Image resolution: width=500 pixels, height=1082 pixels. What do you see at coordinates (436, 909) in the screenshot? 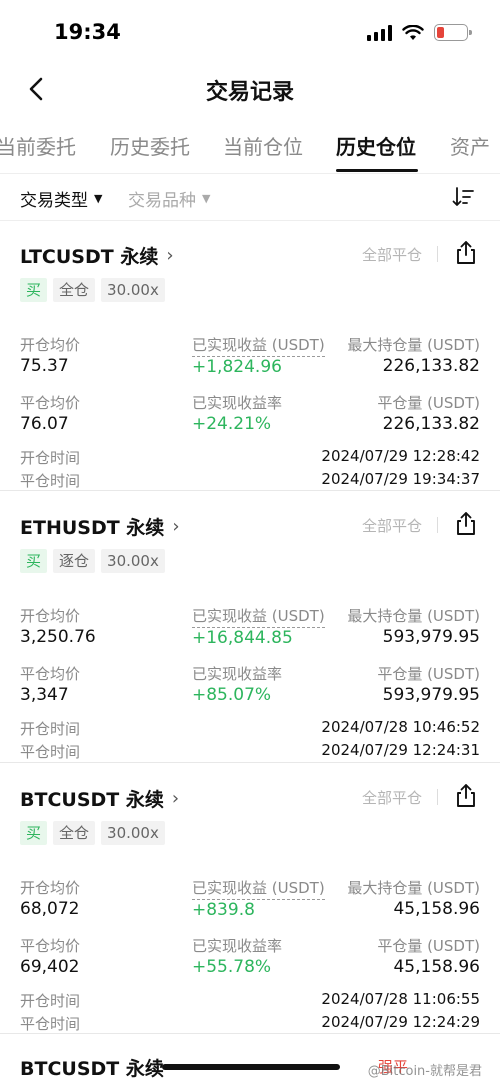
I see `max-position-value: 45,158.96` at bounding box center [436, 909].